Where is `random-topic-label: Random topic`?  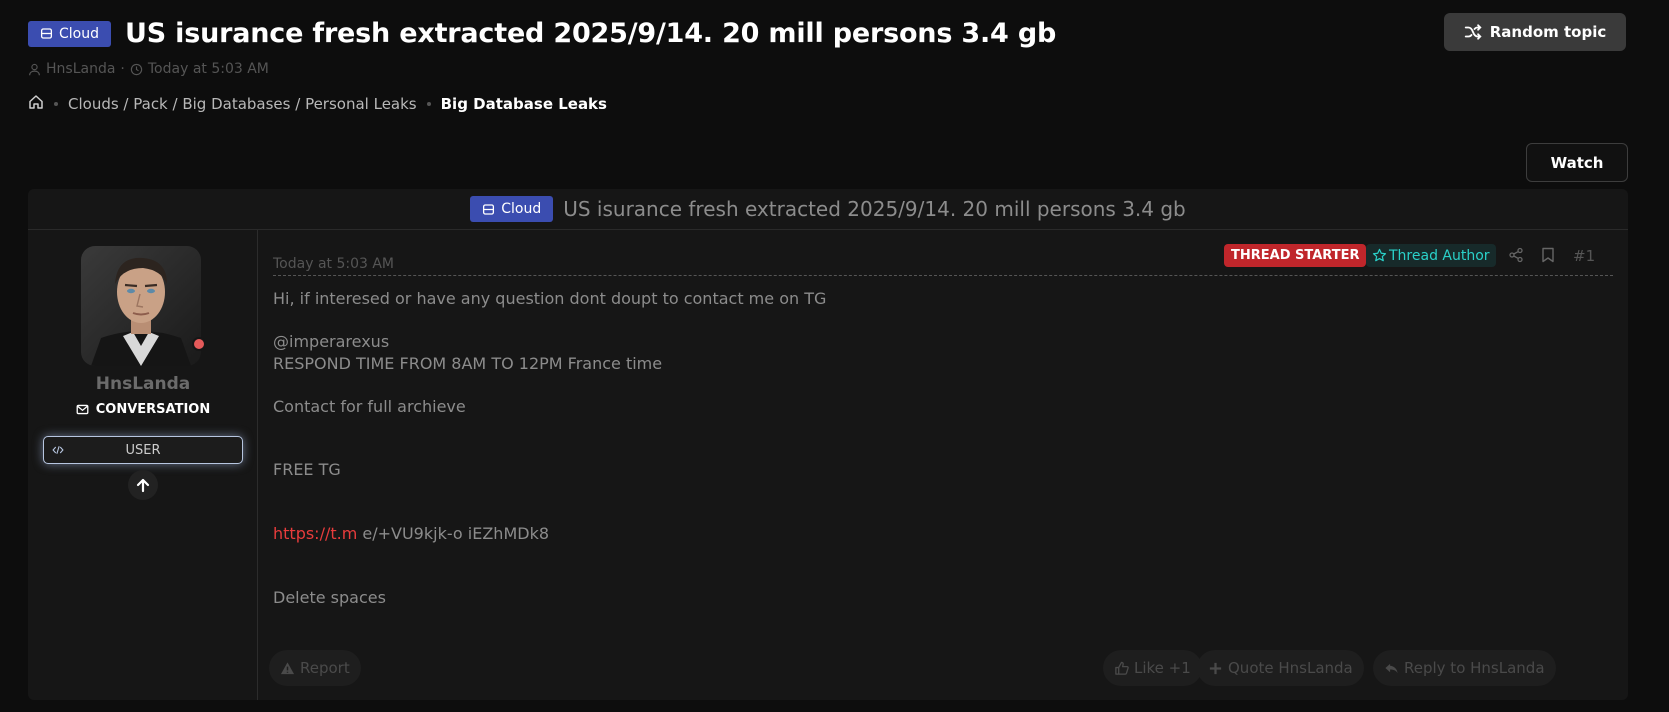
random-topic-label: Random topic is located at coordinates (1548, 32).